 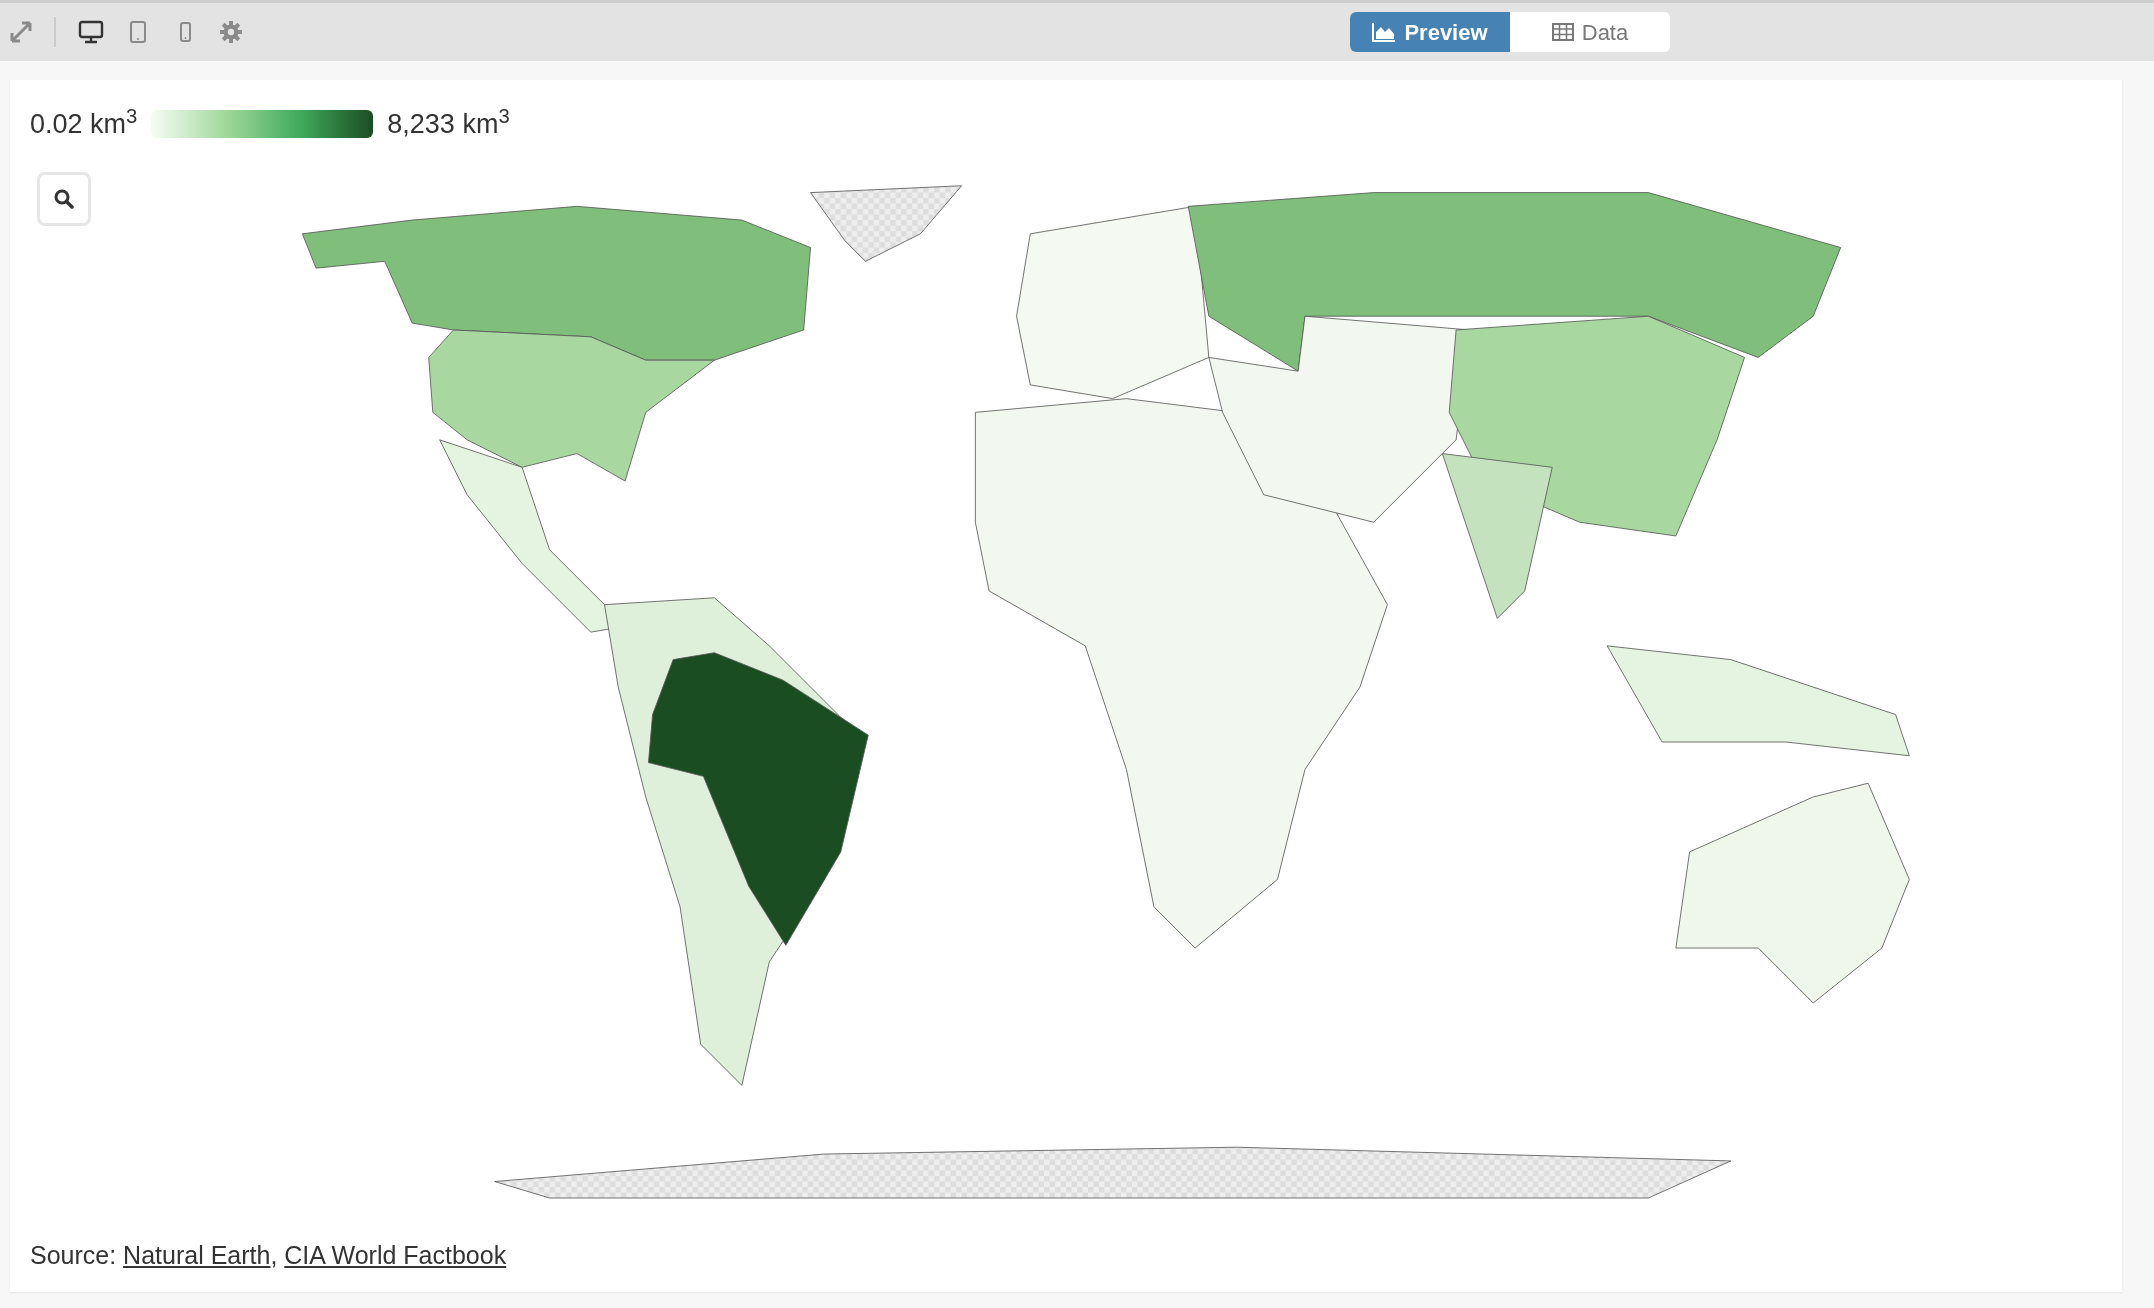 What do you see at coordinates (197, 1255) in the screenshot?
I see `source-link: Natural Earth` at bounding box center [197, 1255].